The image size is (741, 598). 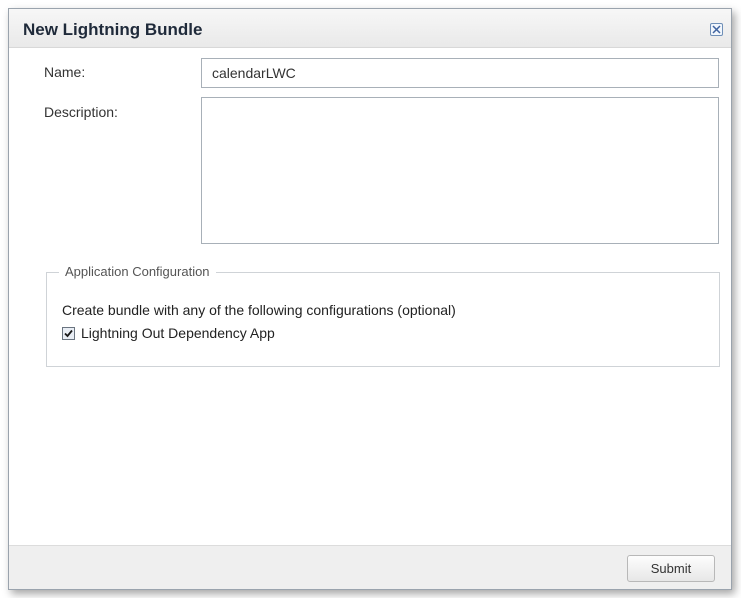 I want to click on close-icon, so click(x=716, y=29).